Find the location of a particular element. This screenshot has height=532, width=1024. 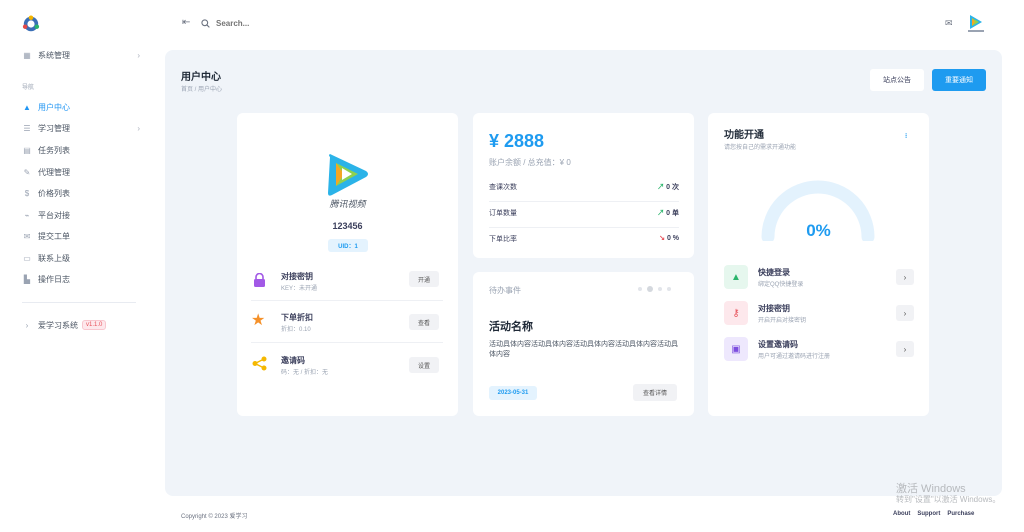

app-name: 爱学习系统 is located at coordinates (58, 325).